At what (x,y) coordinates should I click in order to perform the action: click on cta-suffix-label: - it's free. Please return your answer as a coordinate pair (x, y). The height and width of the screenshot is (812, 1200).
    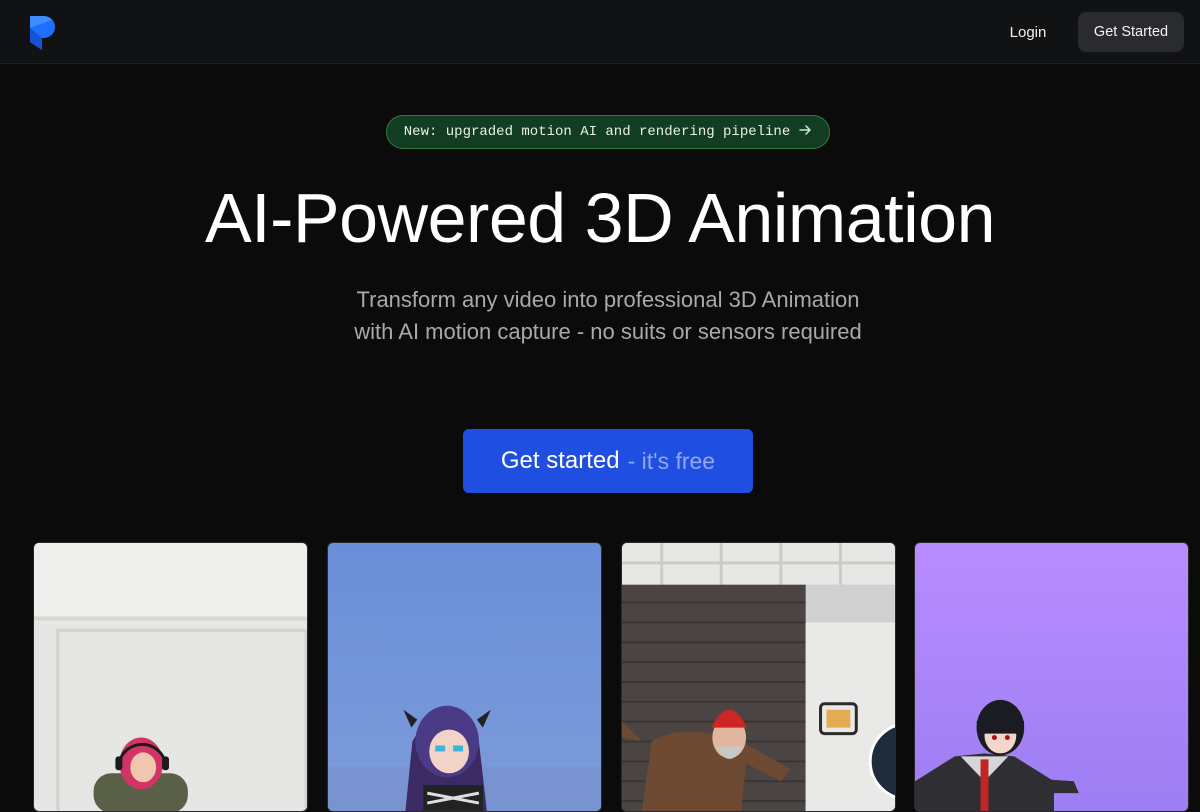
    Looking at the image, I should click on (671, 460).